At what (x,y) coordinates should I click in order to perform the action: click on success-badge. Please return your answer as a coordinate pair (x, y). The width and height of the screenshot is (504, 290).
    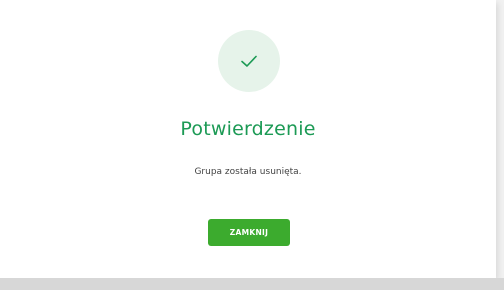
    Looking at the image, I should click on (249, 61).